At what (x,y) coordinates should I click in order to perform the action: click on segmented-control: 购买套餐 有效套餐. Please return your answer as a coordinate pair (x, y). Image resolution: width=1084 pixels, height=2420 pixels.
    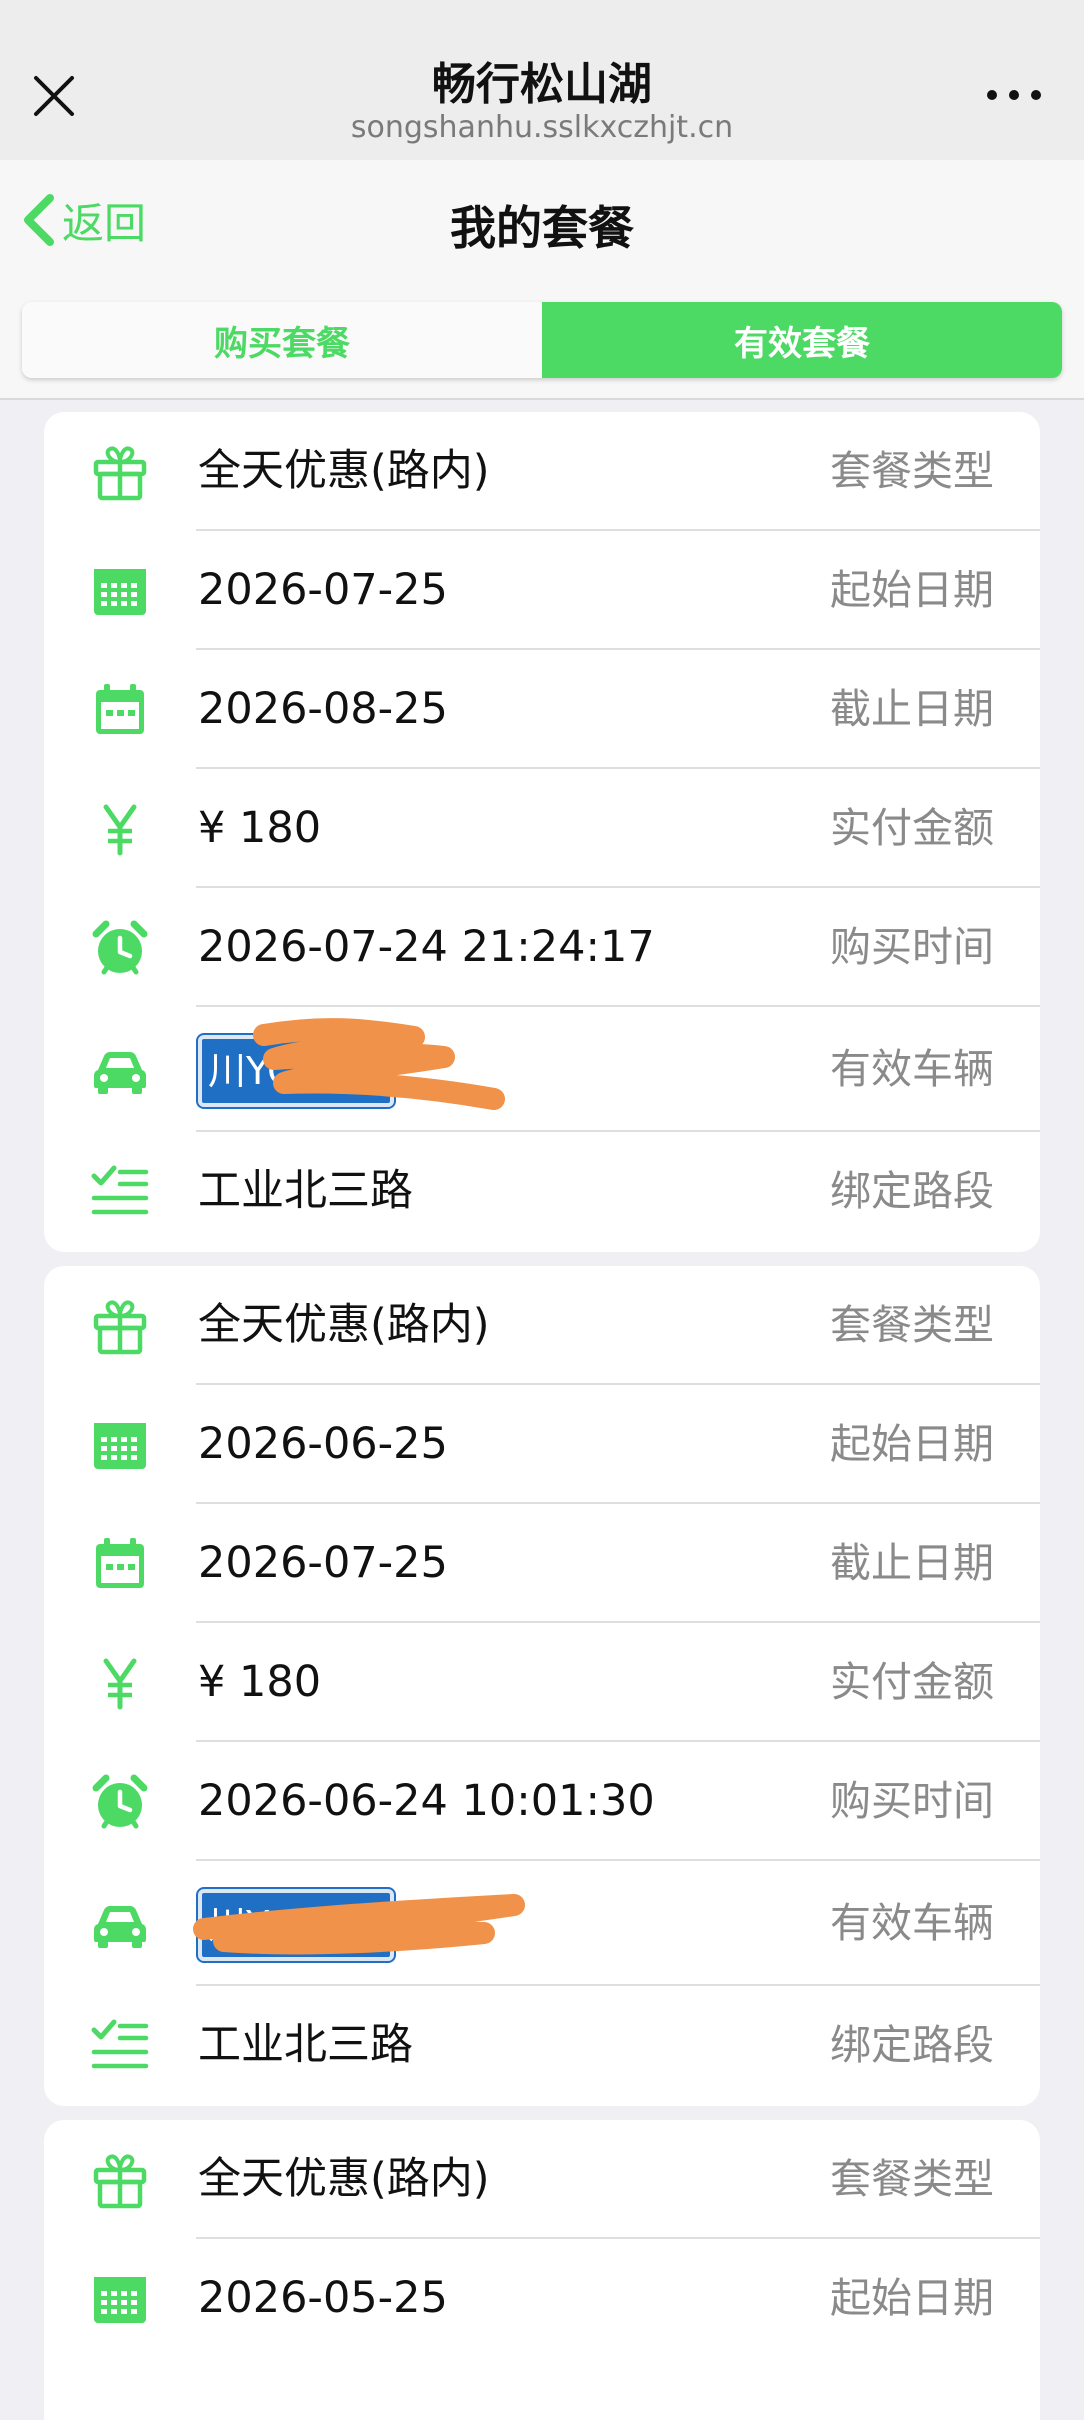
    Looking at the image, I should click on (542, 340).